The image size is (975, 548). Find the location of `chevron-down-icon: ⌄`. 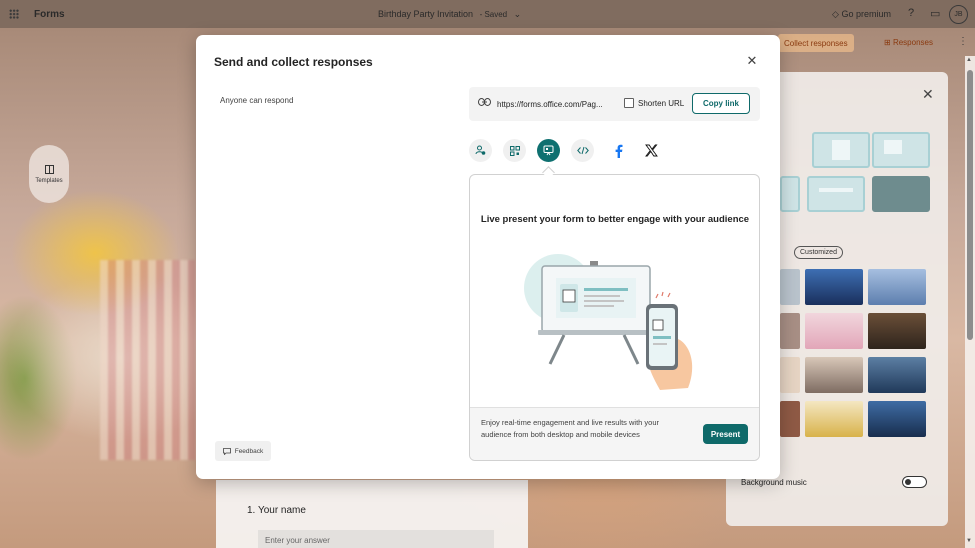

chevron-down-icon: ⌄ is located at coordinates (517, 14).